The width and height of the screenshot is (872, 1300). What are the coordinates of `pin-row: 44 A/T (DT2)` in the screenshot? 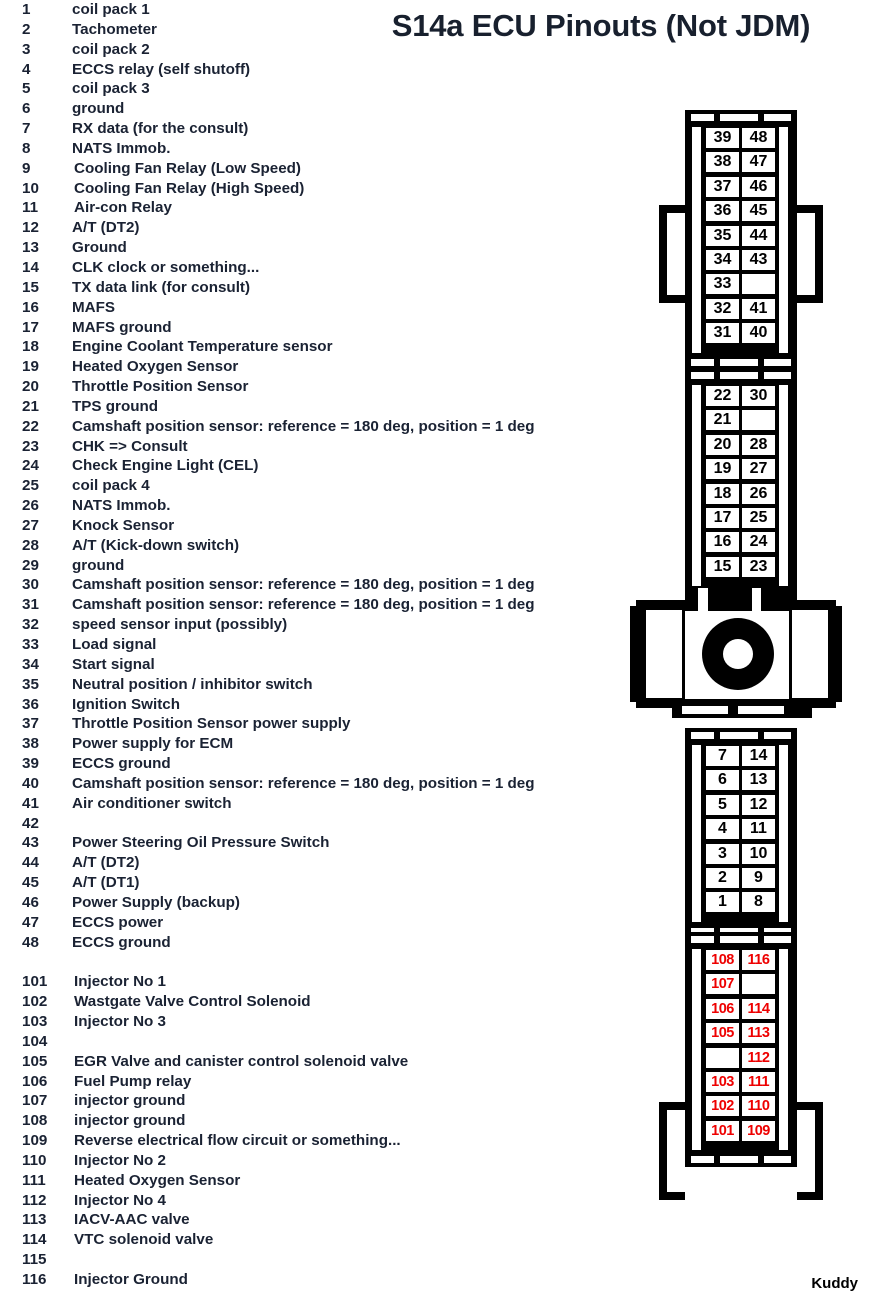 It's located at (320, 863).